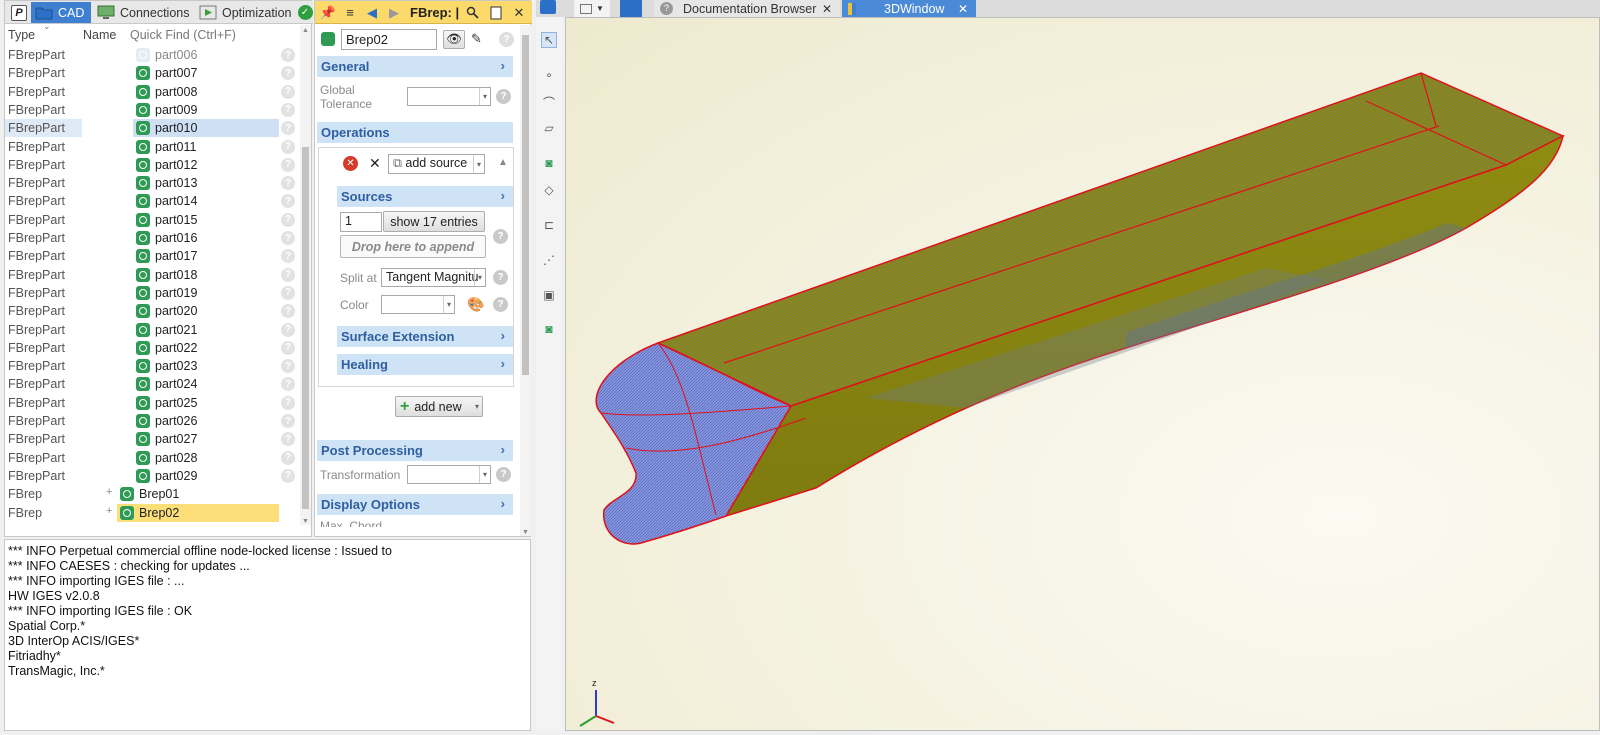 This screenshot has width=1600, height=735. I want to click on quick-find-input: Quick Find (Ctrl+F), so click(183, 35).